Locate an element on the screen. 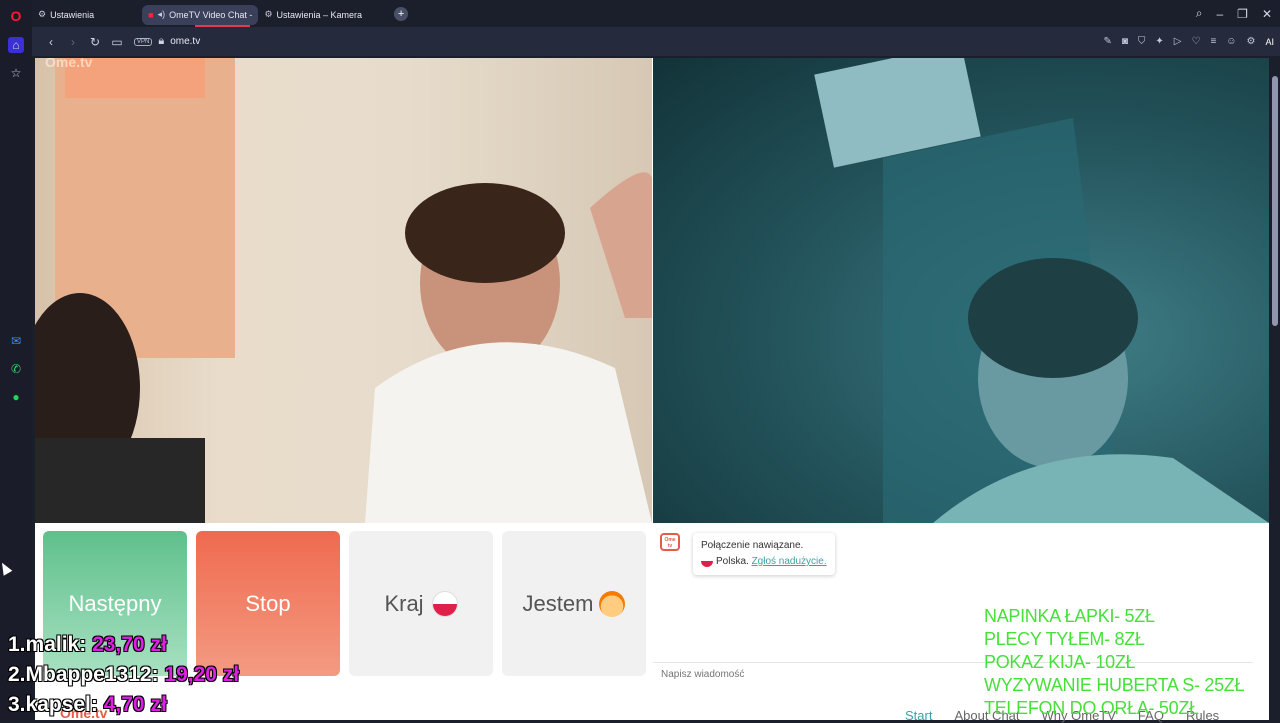 This screenshot has width=1280, height=723. country-label: Kraj is located at coordinates (404, 603).